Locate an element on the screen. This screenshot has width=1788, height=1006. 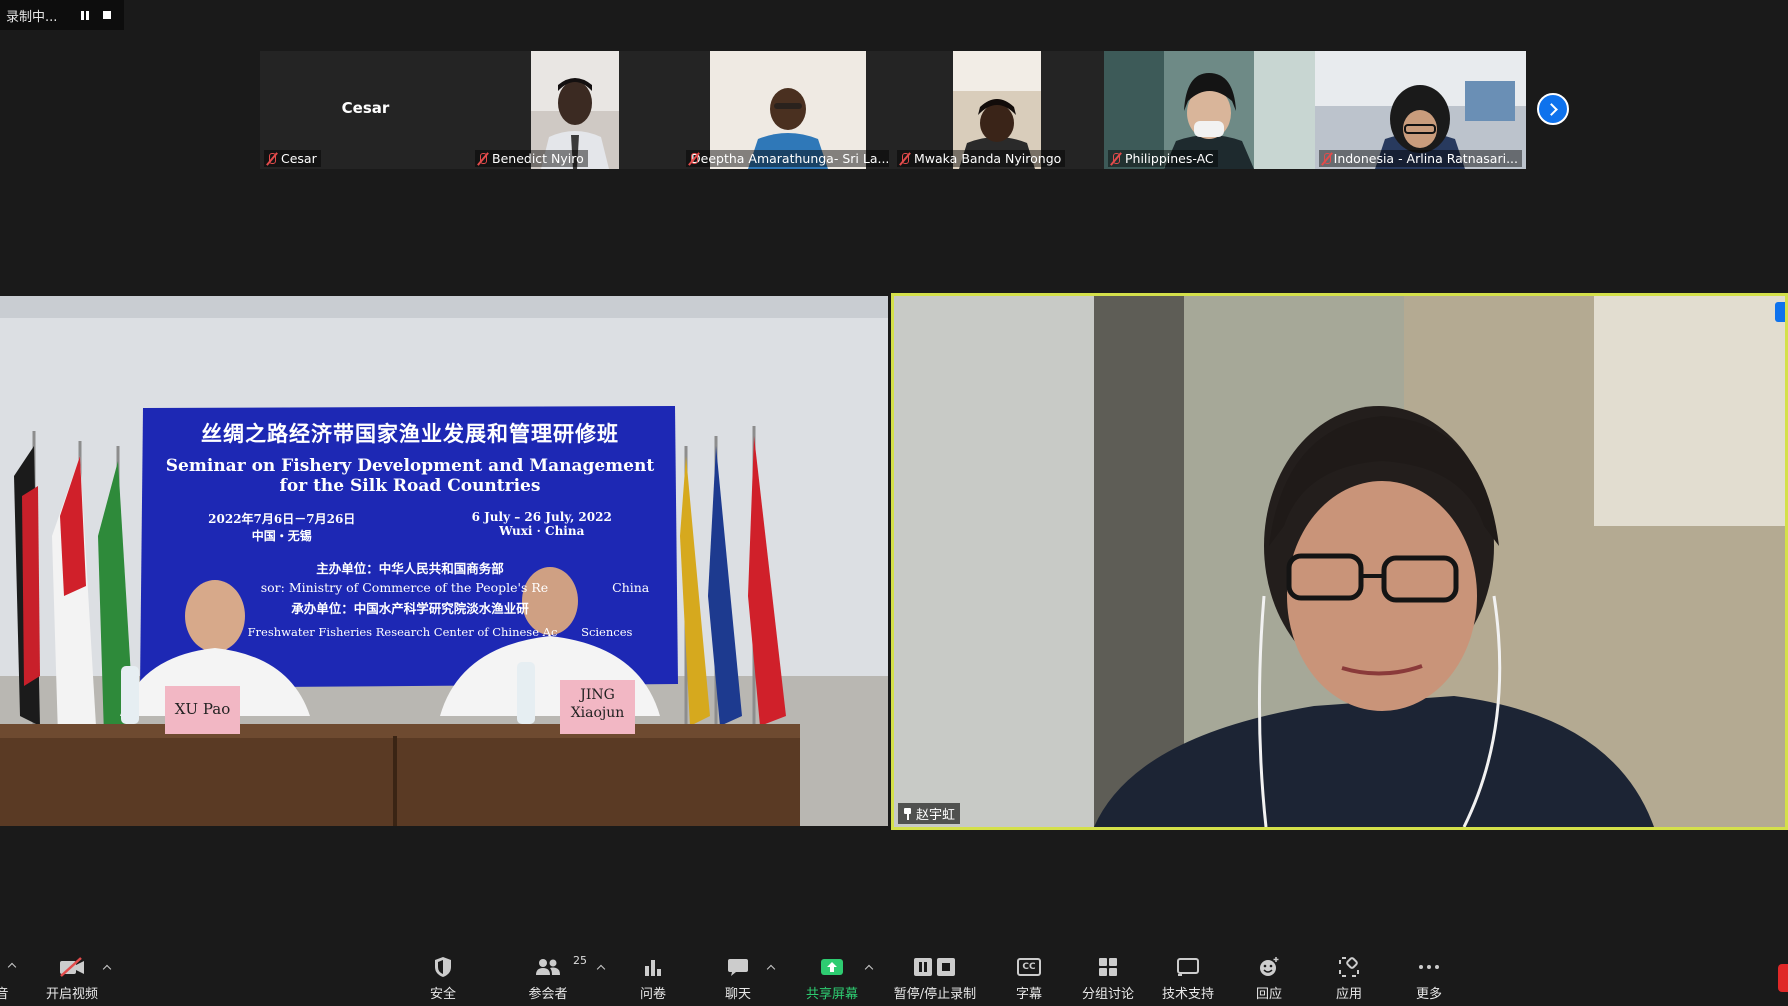
next-page-button is located at coordinates (1553, 109).